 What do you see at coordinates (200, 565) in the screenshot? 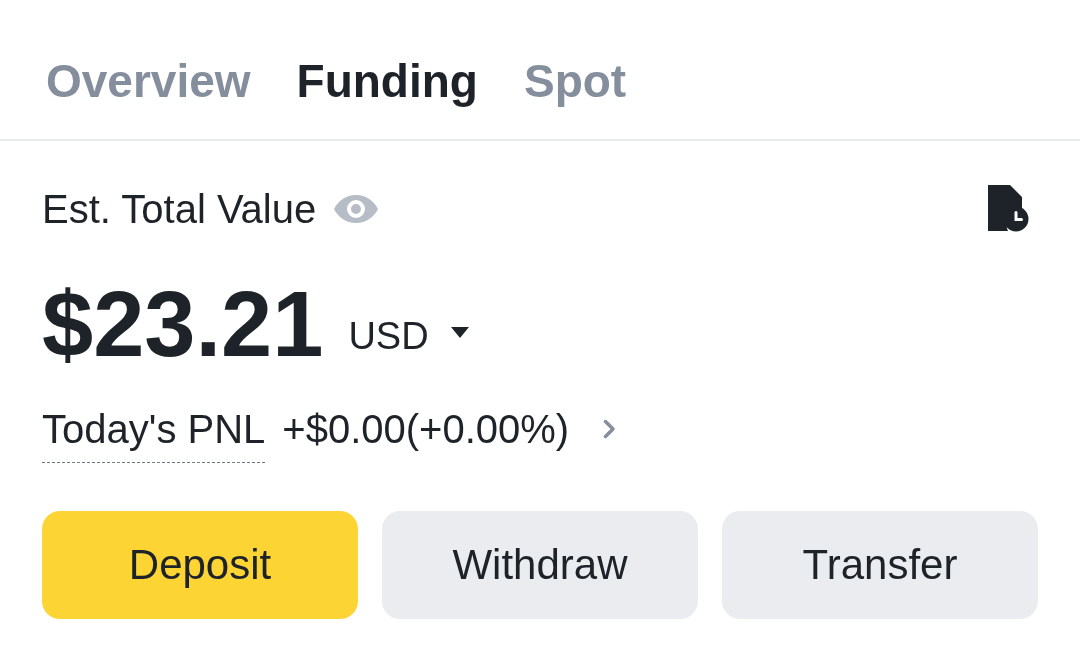
I see `primary-button: Deposit` at bounding box center [200, 565].